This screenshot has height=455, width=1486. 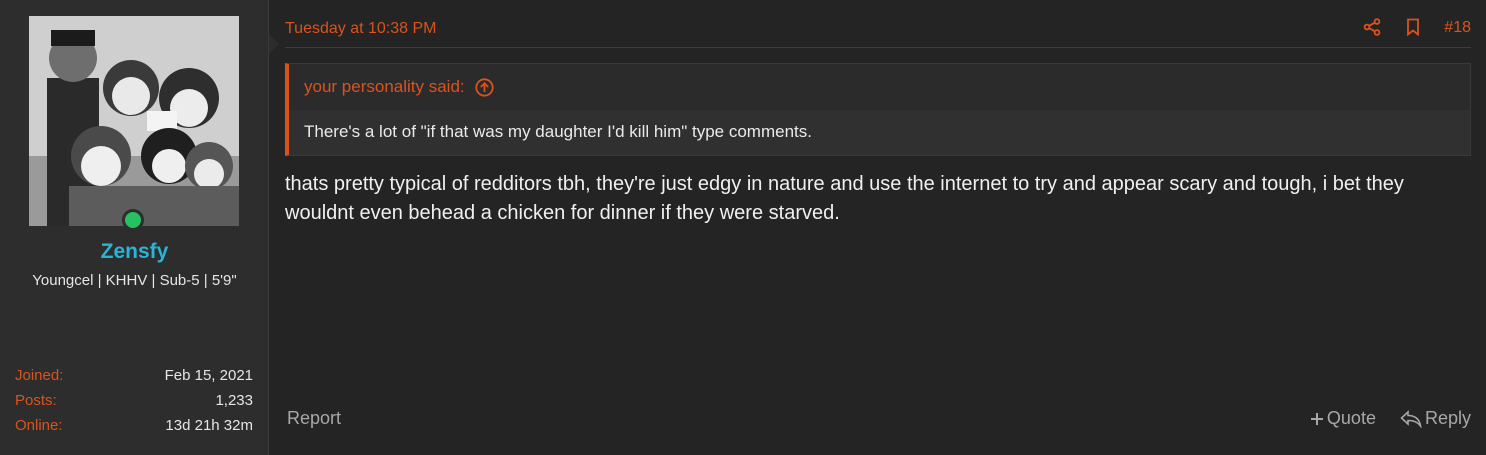 What do you see at coordinates (484, 87) in the screenshot?
I see `arrow-up-circle-icon` at bounding box center [484, 87].